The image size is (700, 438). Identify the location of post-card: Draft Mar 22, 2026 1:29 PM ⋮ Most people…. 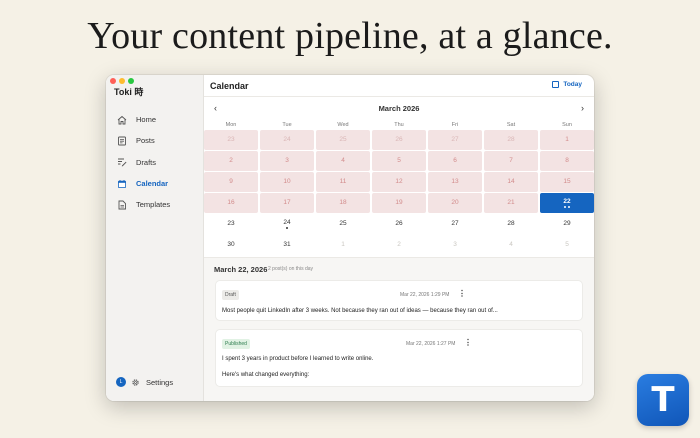
(399, 300).